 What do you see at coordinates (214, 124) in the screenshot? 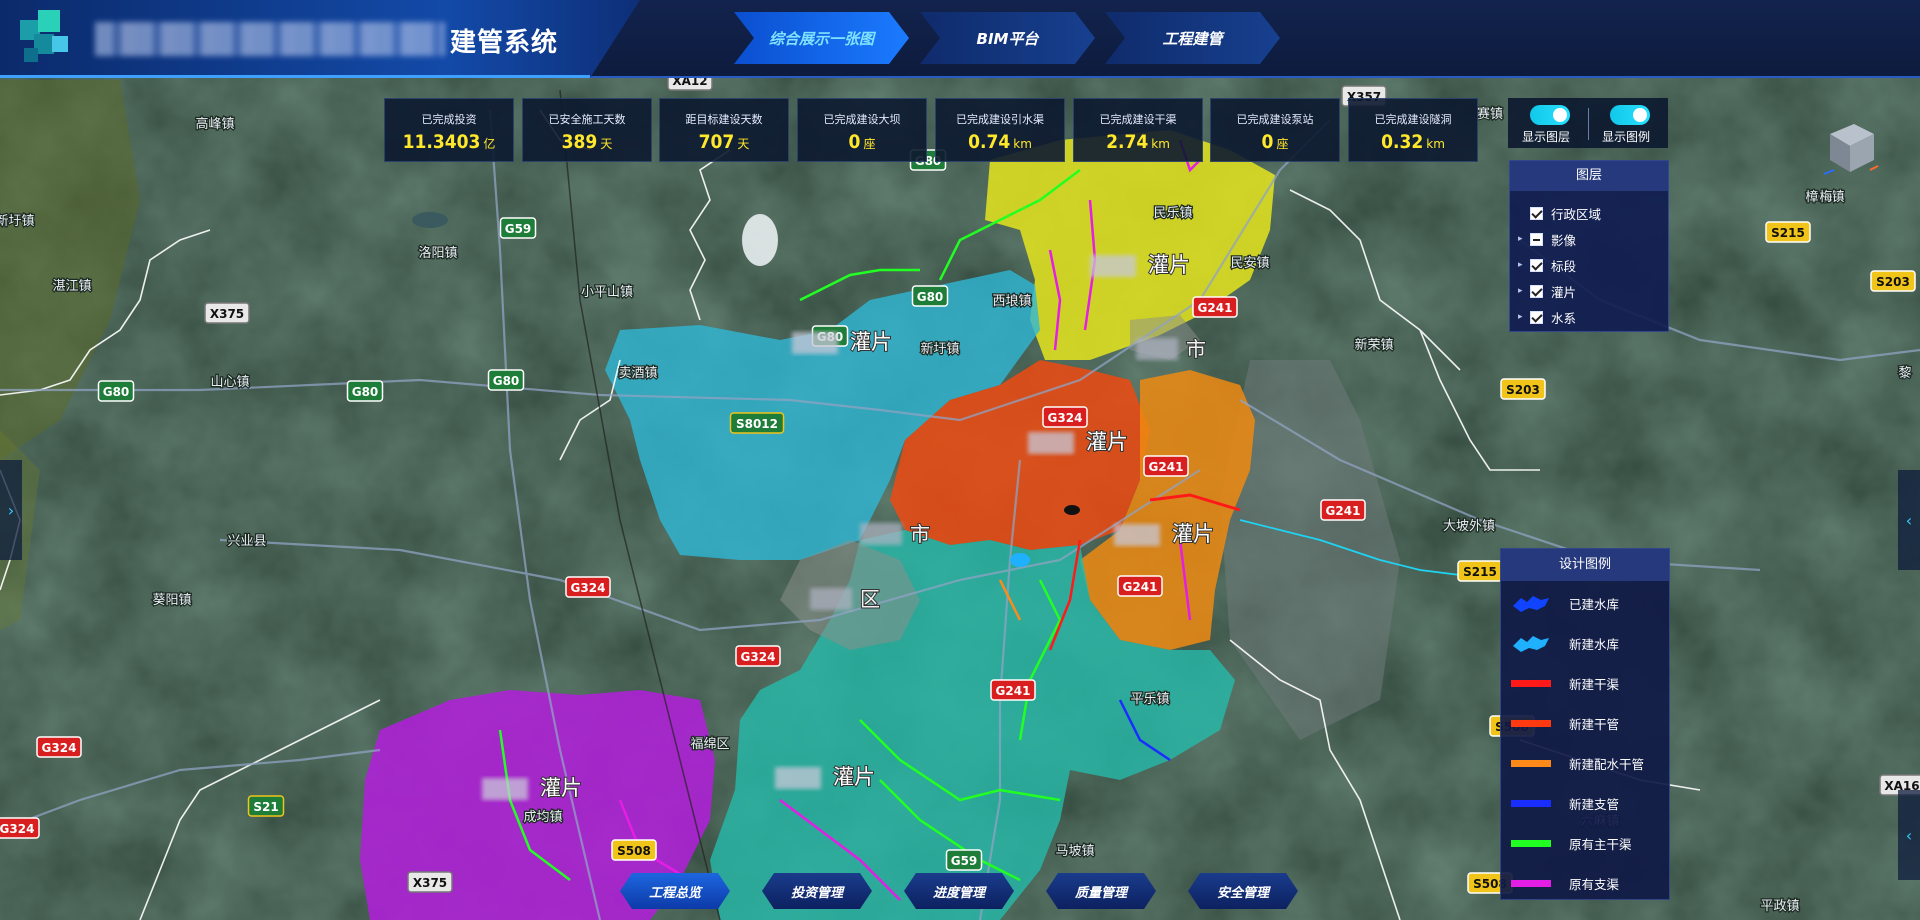
I see `place-name: 高峰镇` at bounding box center [214, 124].